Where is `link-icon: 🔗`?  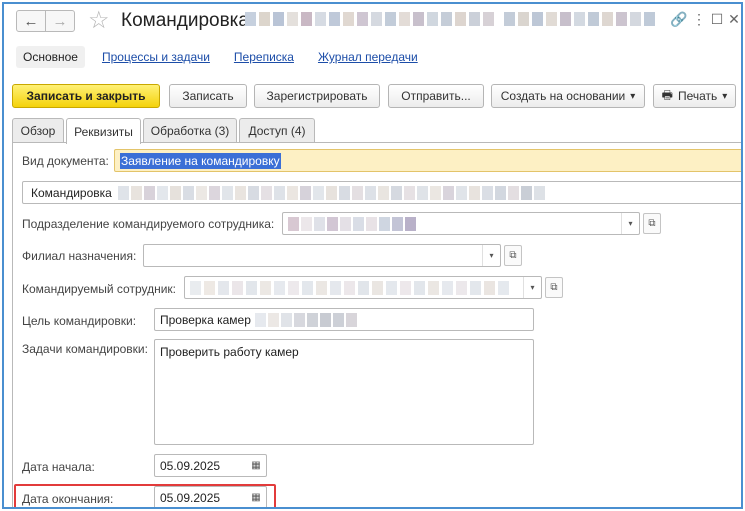
link-icon: 🔗 is located at coordinates (679, 19).